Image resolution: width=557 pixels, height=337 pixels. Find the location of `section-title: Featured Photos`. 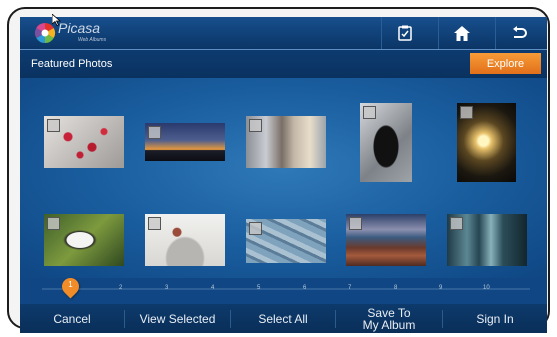

section-title: Featured Photos is located at coordinates (72, 64).